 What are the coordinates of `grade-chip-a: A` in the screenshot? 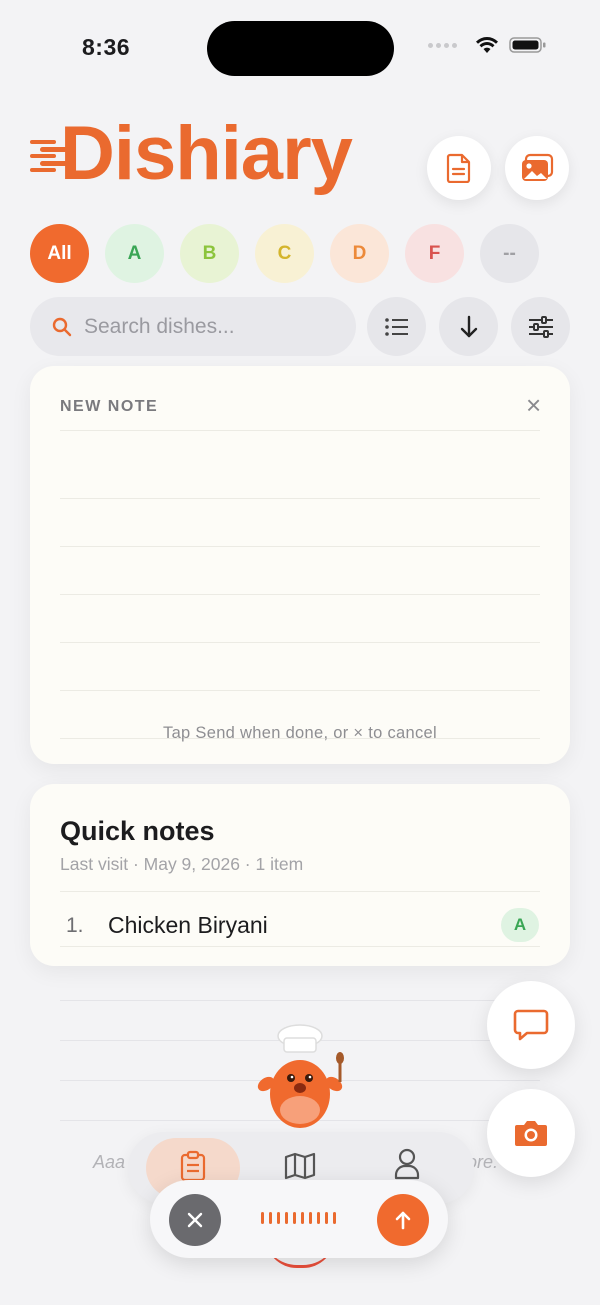 It's located at (134, 253).